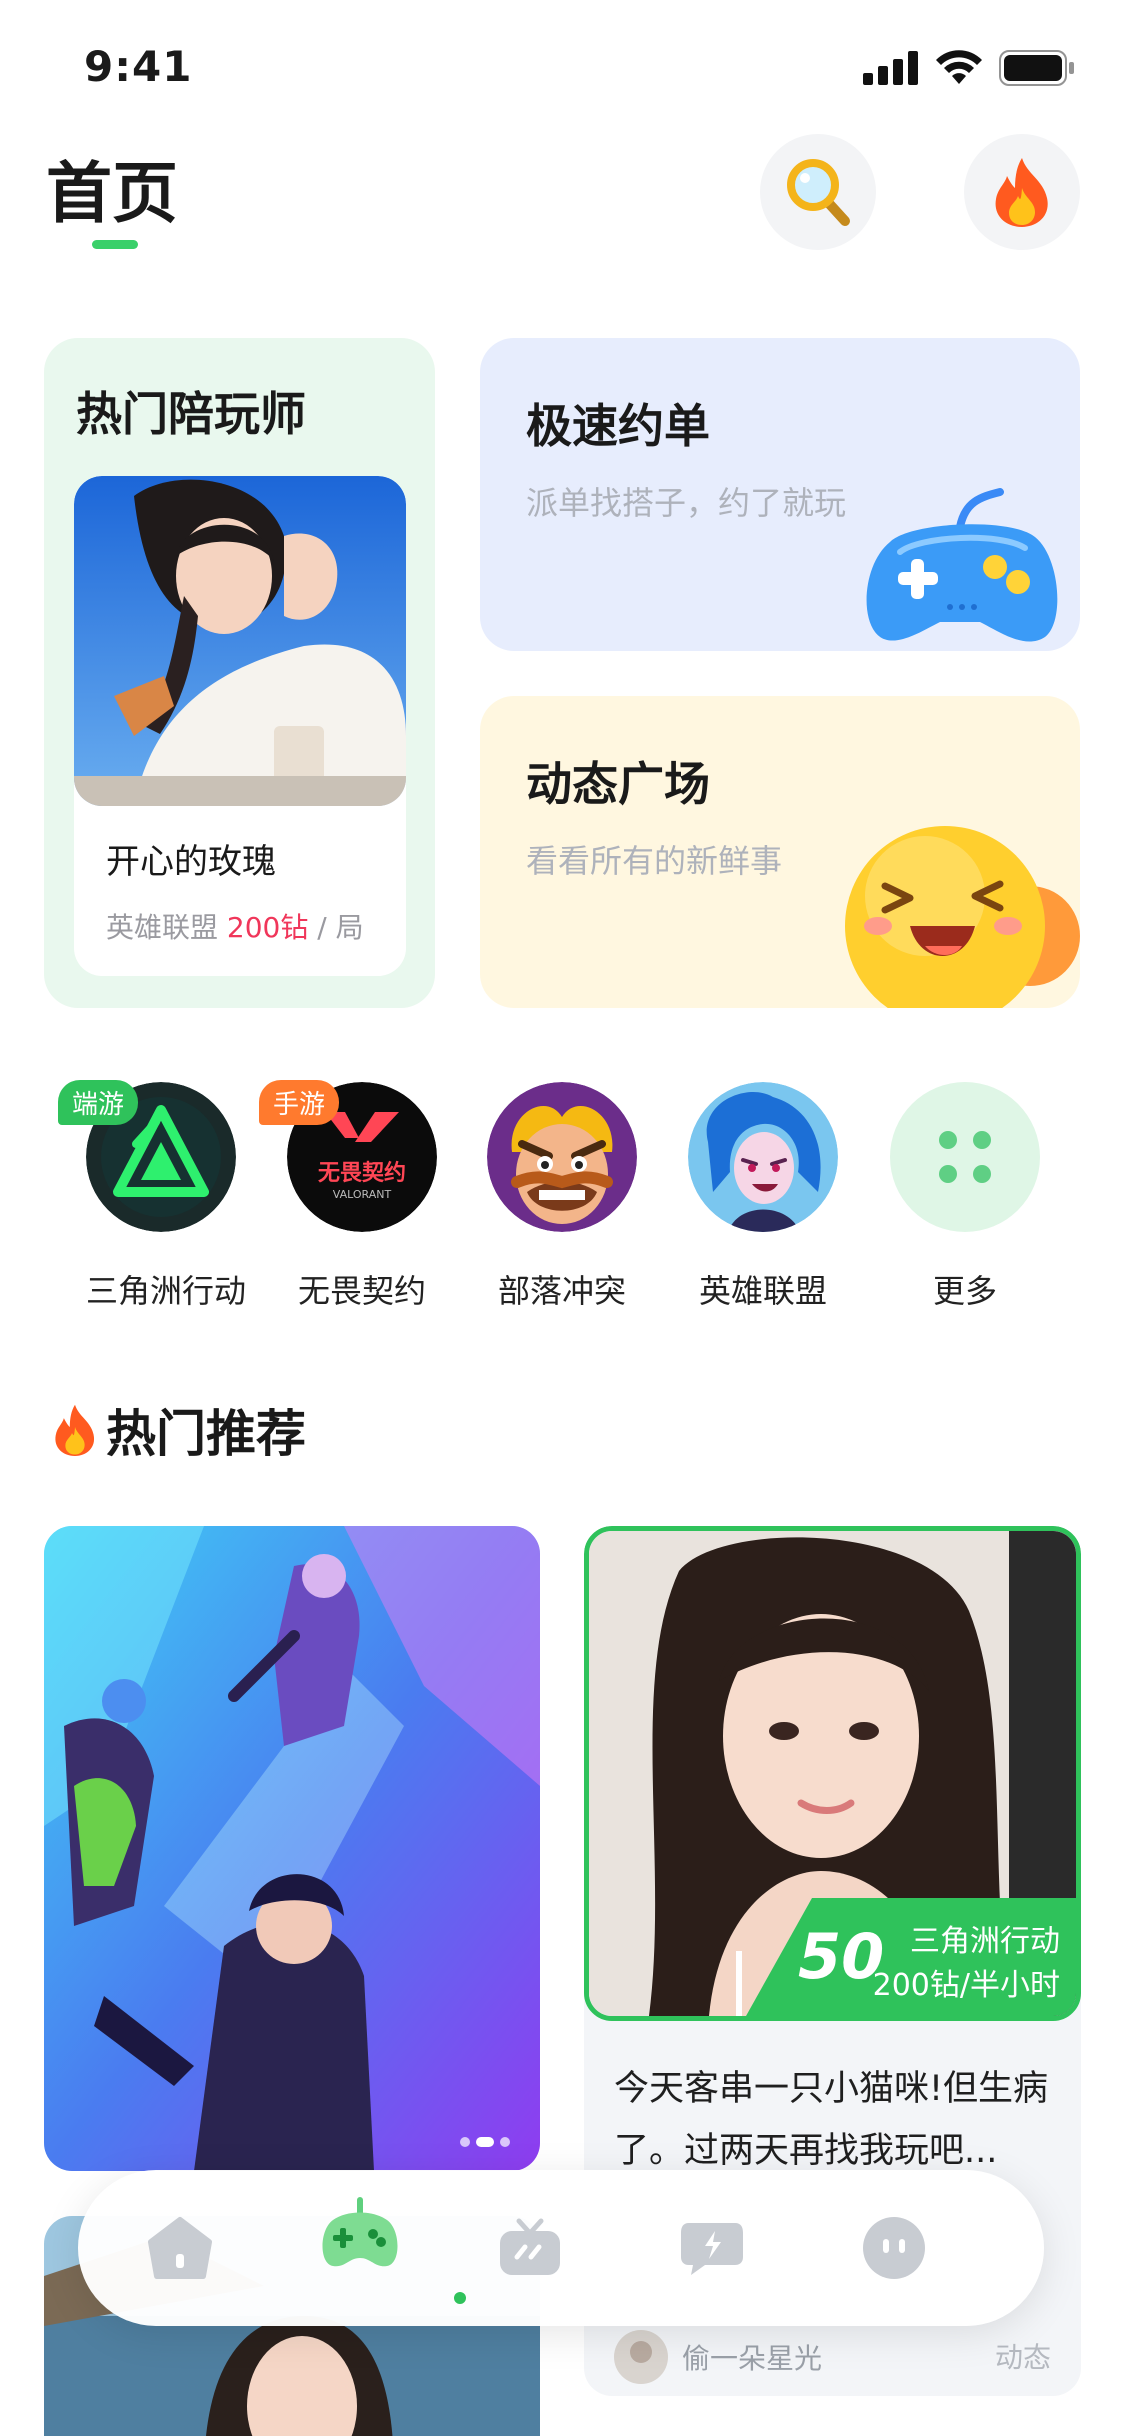 Image resolution: width=1125 pixels, height=2436 pixels. What do you see at coordinates (962, 917) in the screenshot?
I see `laughing-emoji-icon` at bounding box center [962, 917].